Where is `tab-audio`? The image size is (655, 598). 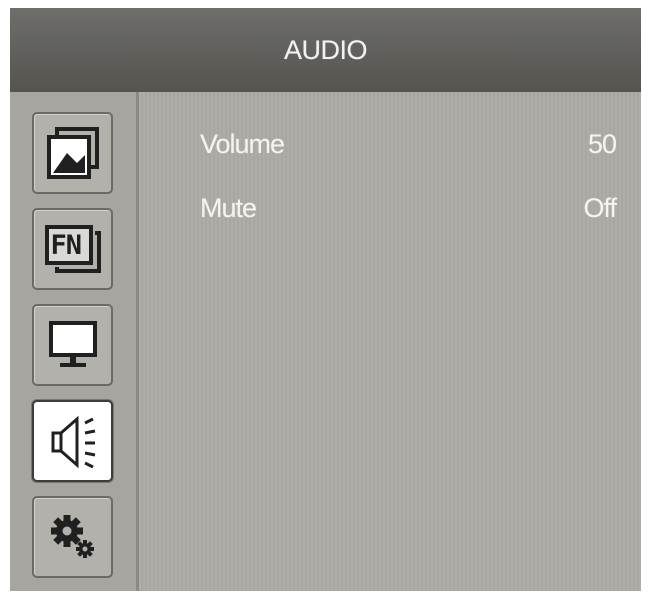 tab-audio is located at coordinates (72, 441).